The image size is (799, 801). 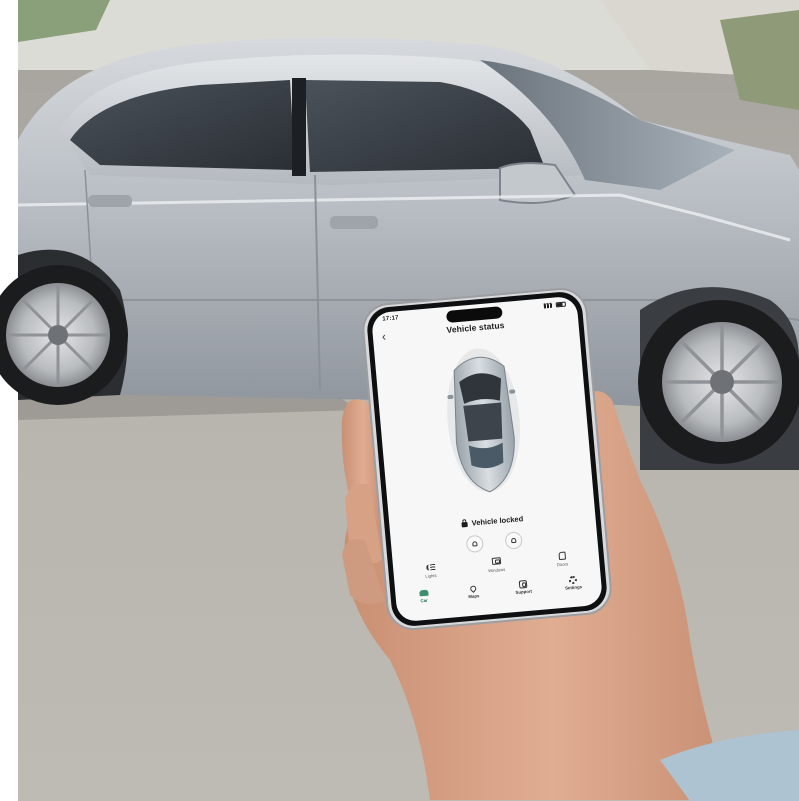 What do you see at coordinates (431, 575) in the screenshot?
I see `feature-label: Lights` at bounding box center [431, 575].